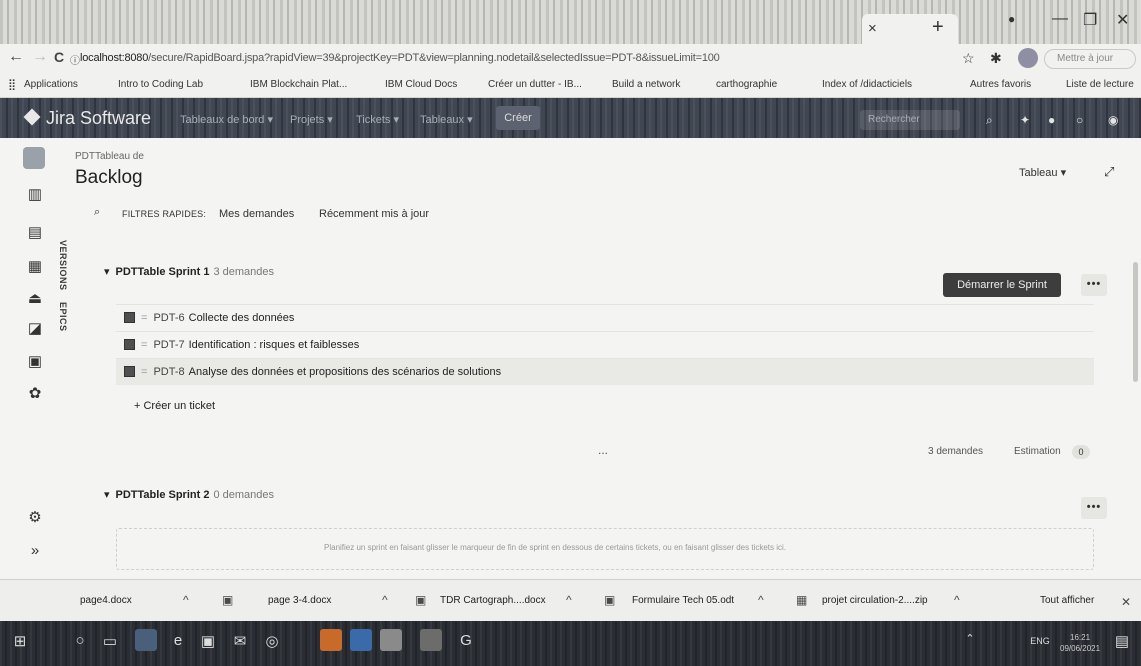 The width and height of the screenshot is (1141, 666). I want to click on notifications-icon: ✦, so click(1025, 120).